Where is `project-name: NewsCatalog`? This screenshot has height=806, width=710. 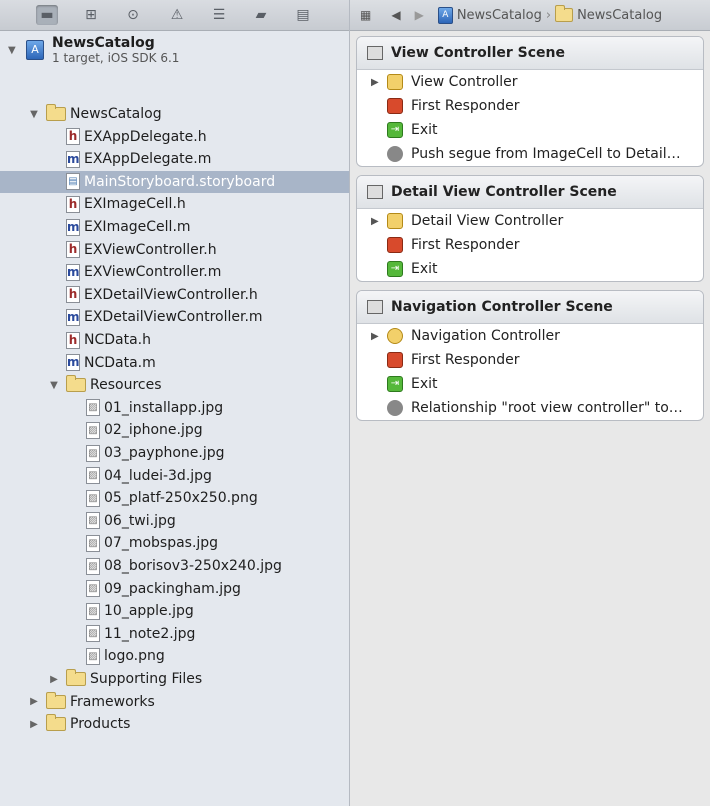 project-name: NewsCatalog is located at coordinates (103, 42).